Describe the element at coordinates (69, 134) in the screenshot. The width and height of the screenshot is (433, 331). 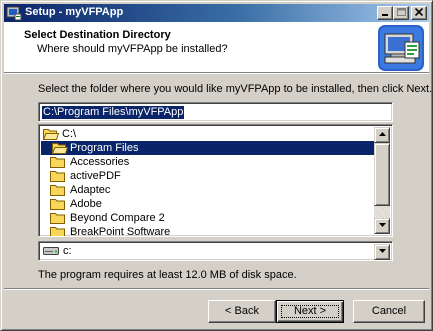
I see `directory-label: C:\` at that location.